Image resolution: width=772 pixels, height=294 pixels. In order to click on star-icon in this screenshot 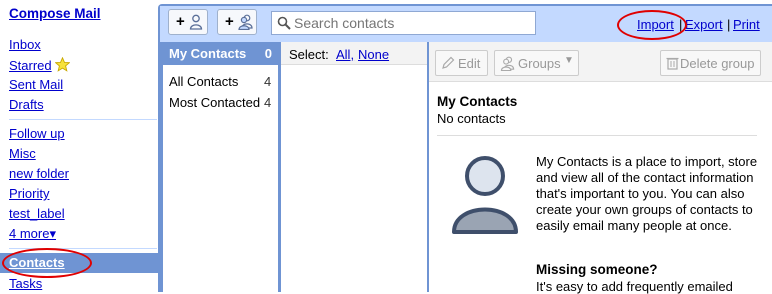, I will do `click(62, 66)`.